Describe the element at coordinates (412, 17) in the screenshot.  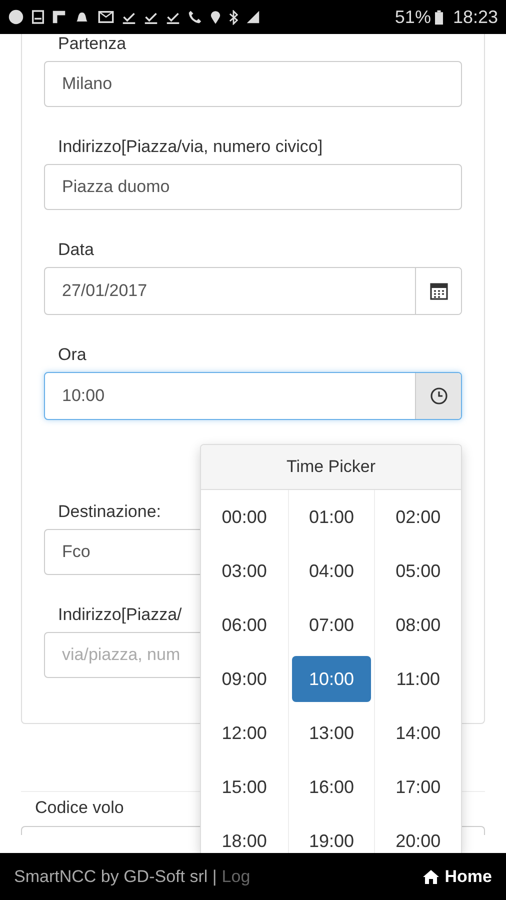
I see `battery-percentage: 51%` at that location.